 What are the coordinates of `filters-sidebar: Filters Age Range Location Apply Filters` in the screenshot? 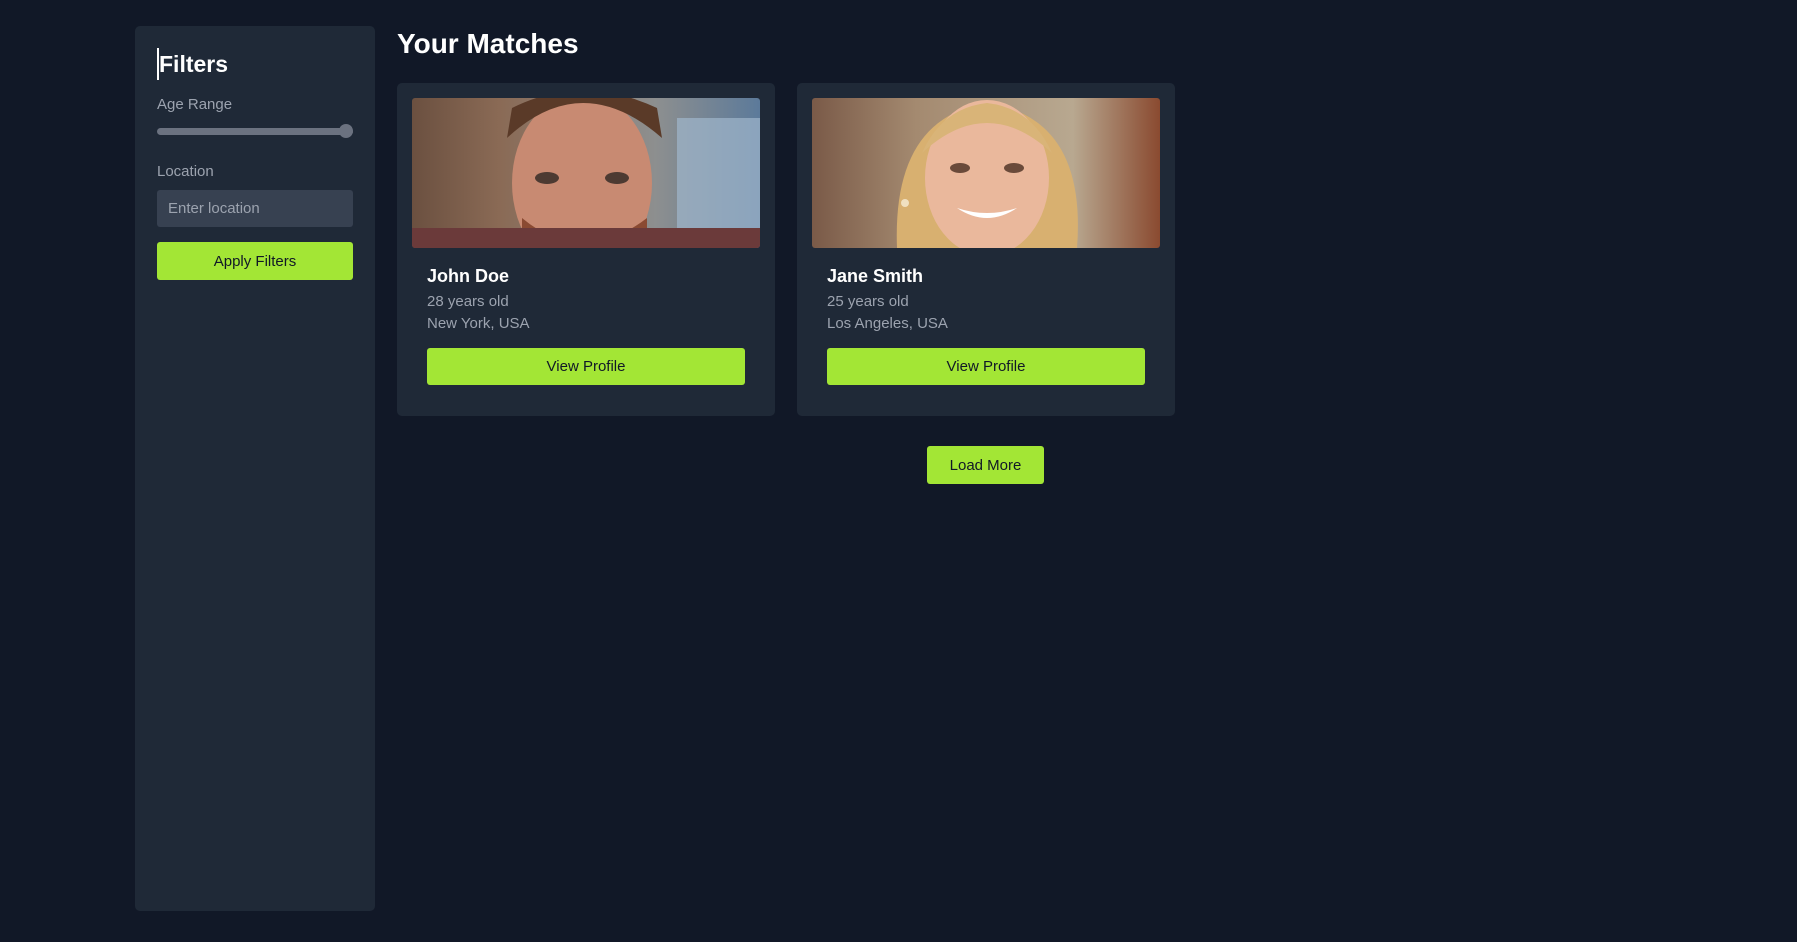 It's located at (255, 468).